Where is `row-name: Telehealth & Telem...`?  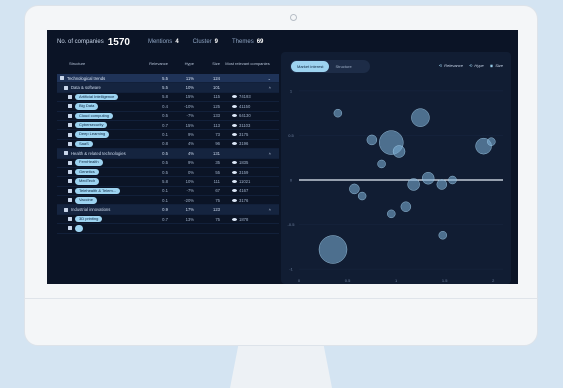
row-name: Telehealth & Telem... is located at coordinates (99, 191).